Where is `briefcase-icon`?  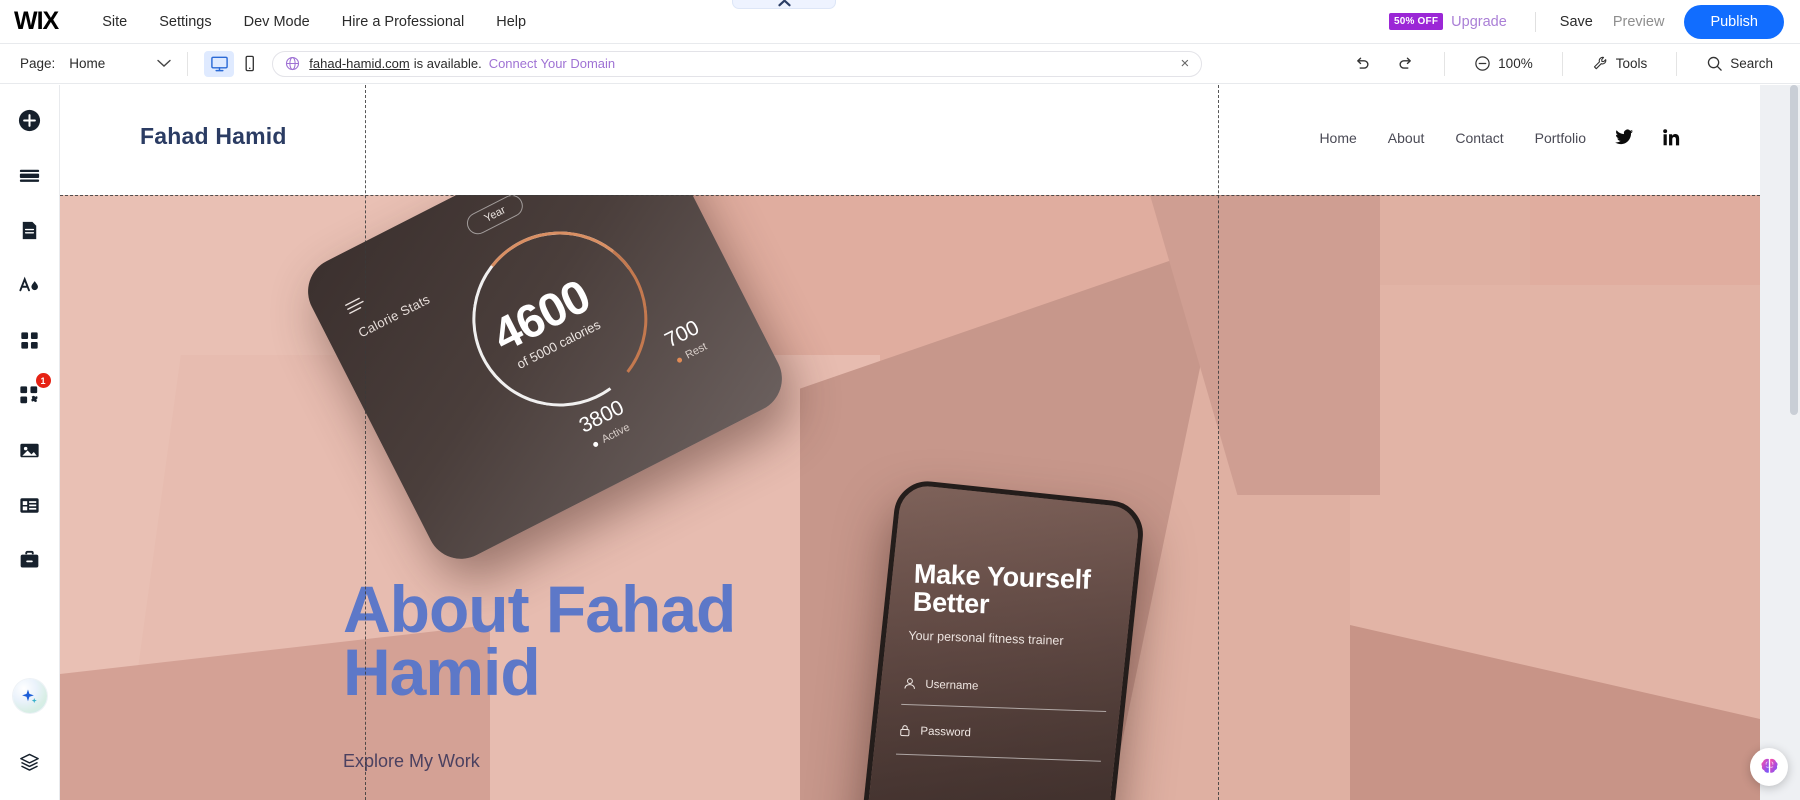
briefcase-icon is located at coordinates (29, 559).